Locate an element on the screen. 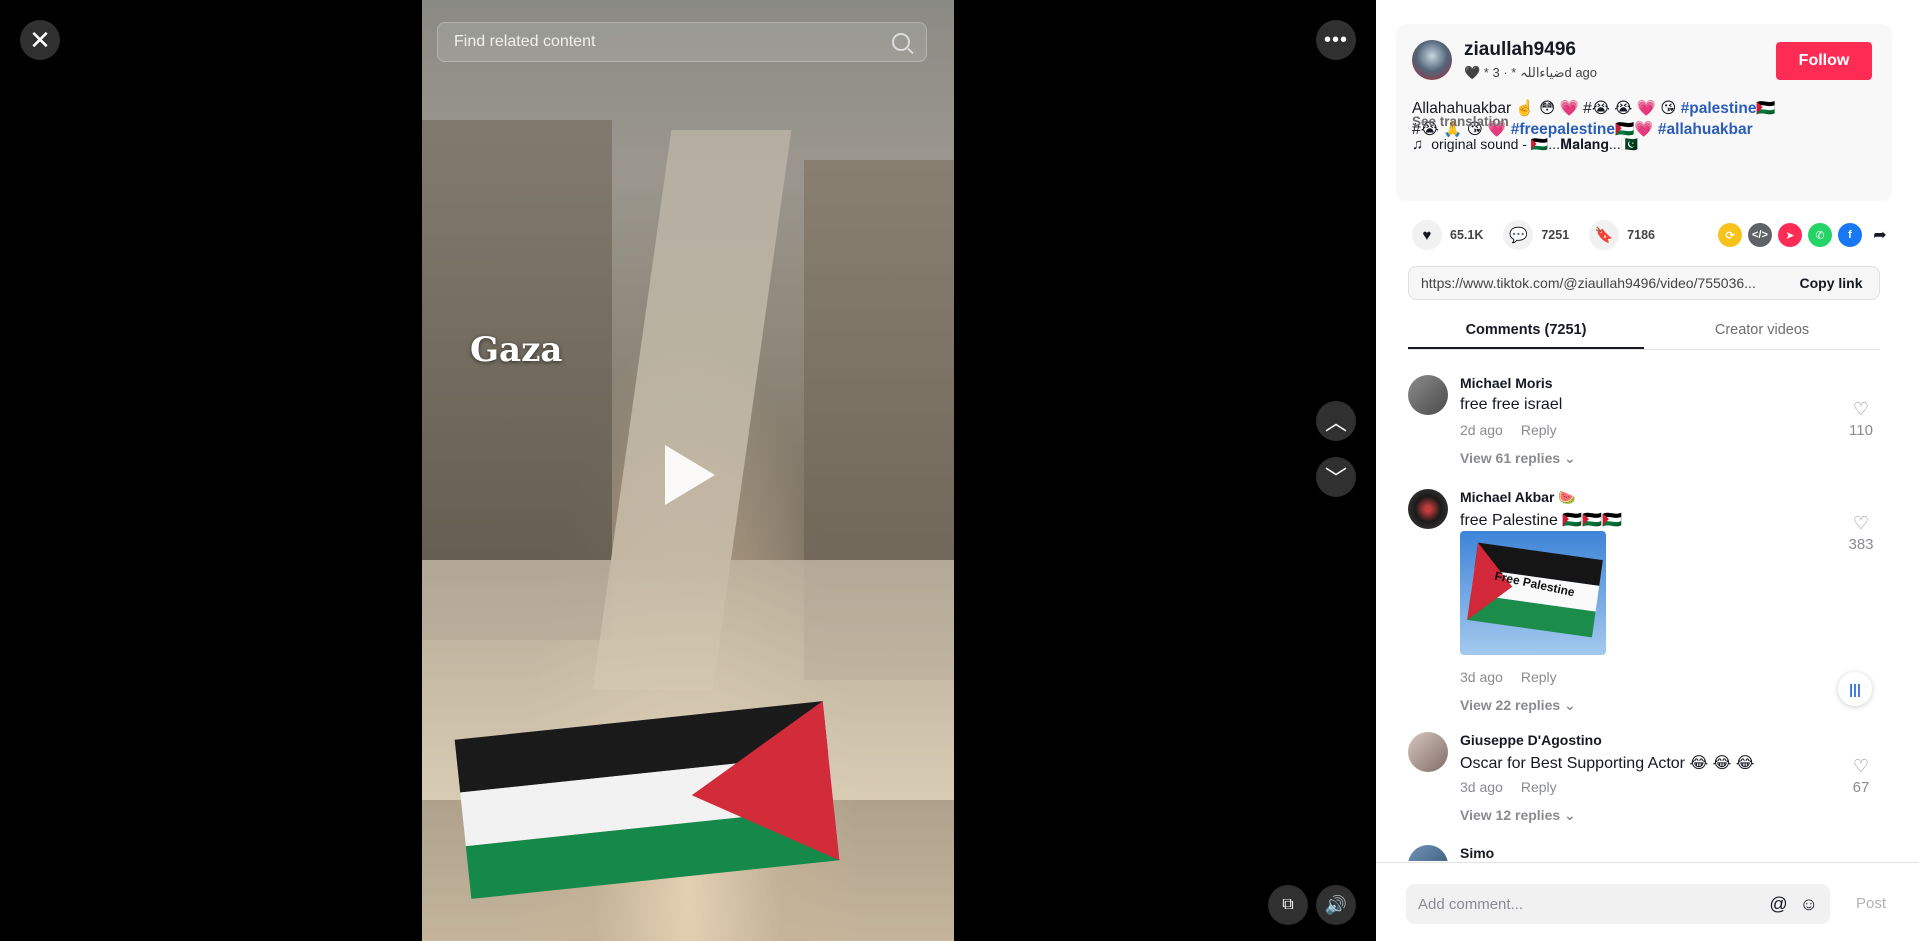 This screenshot has height=941, width=1919. view-replies-button: View 12 replies ⌄ is located at coordinates (1518, 815).